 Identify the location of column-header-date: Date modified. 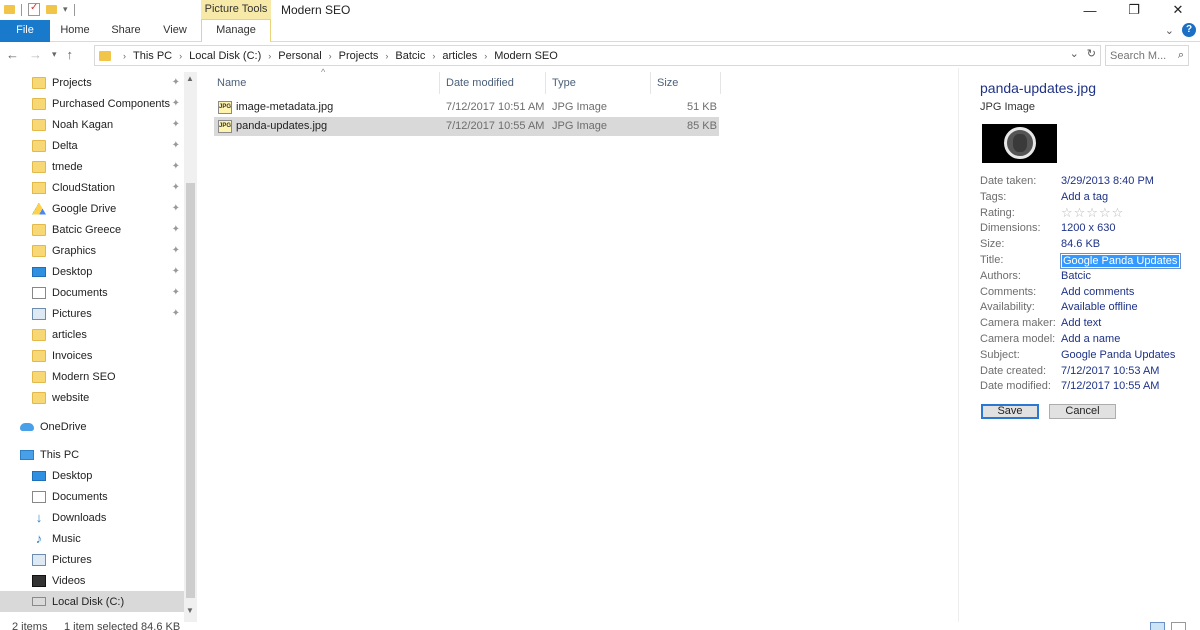
(480, 84).